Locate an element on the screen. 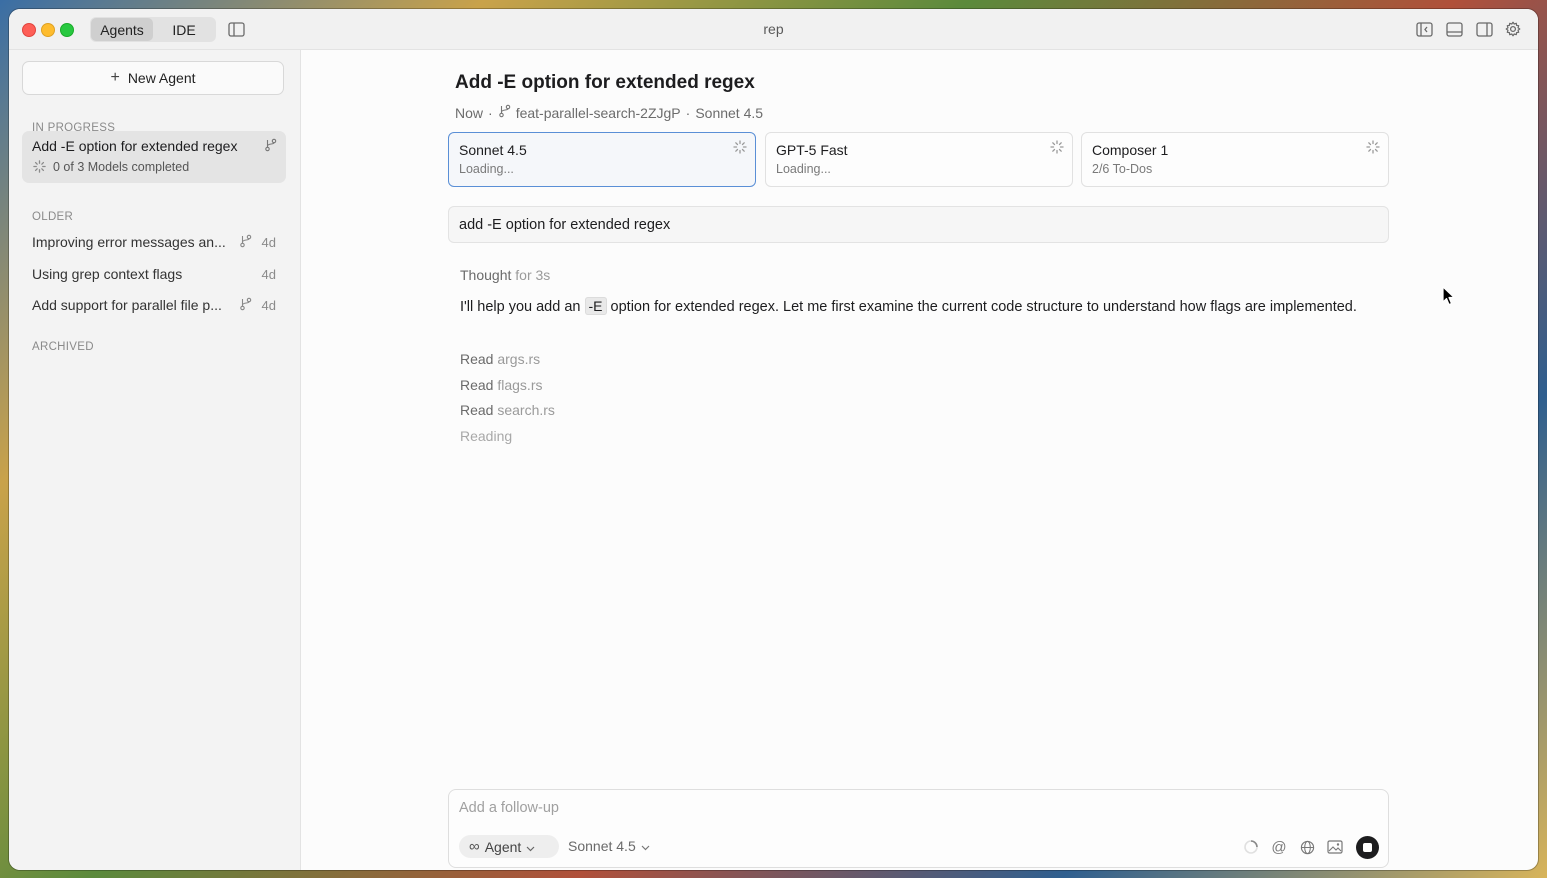 The image size is (1547, 878). agent-mode-label: Agent is located at coordinates (503, 846).